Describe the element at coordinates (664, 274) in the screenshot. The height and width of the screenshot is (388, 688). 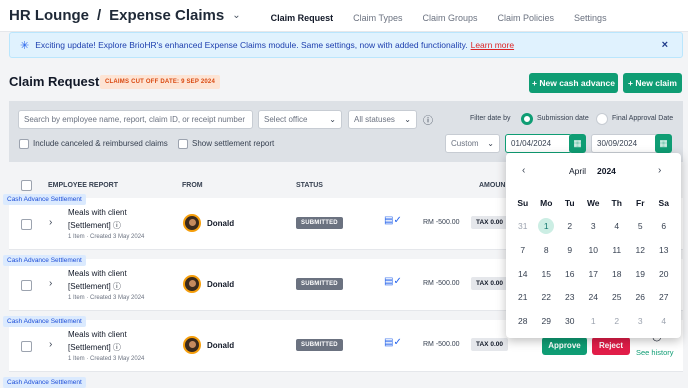
I see `calendar-day: 20` at that location.